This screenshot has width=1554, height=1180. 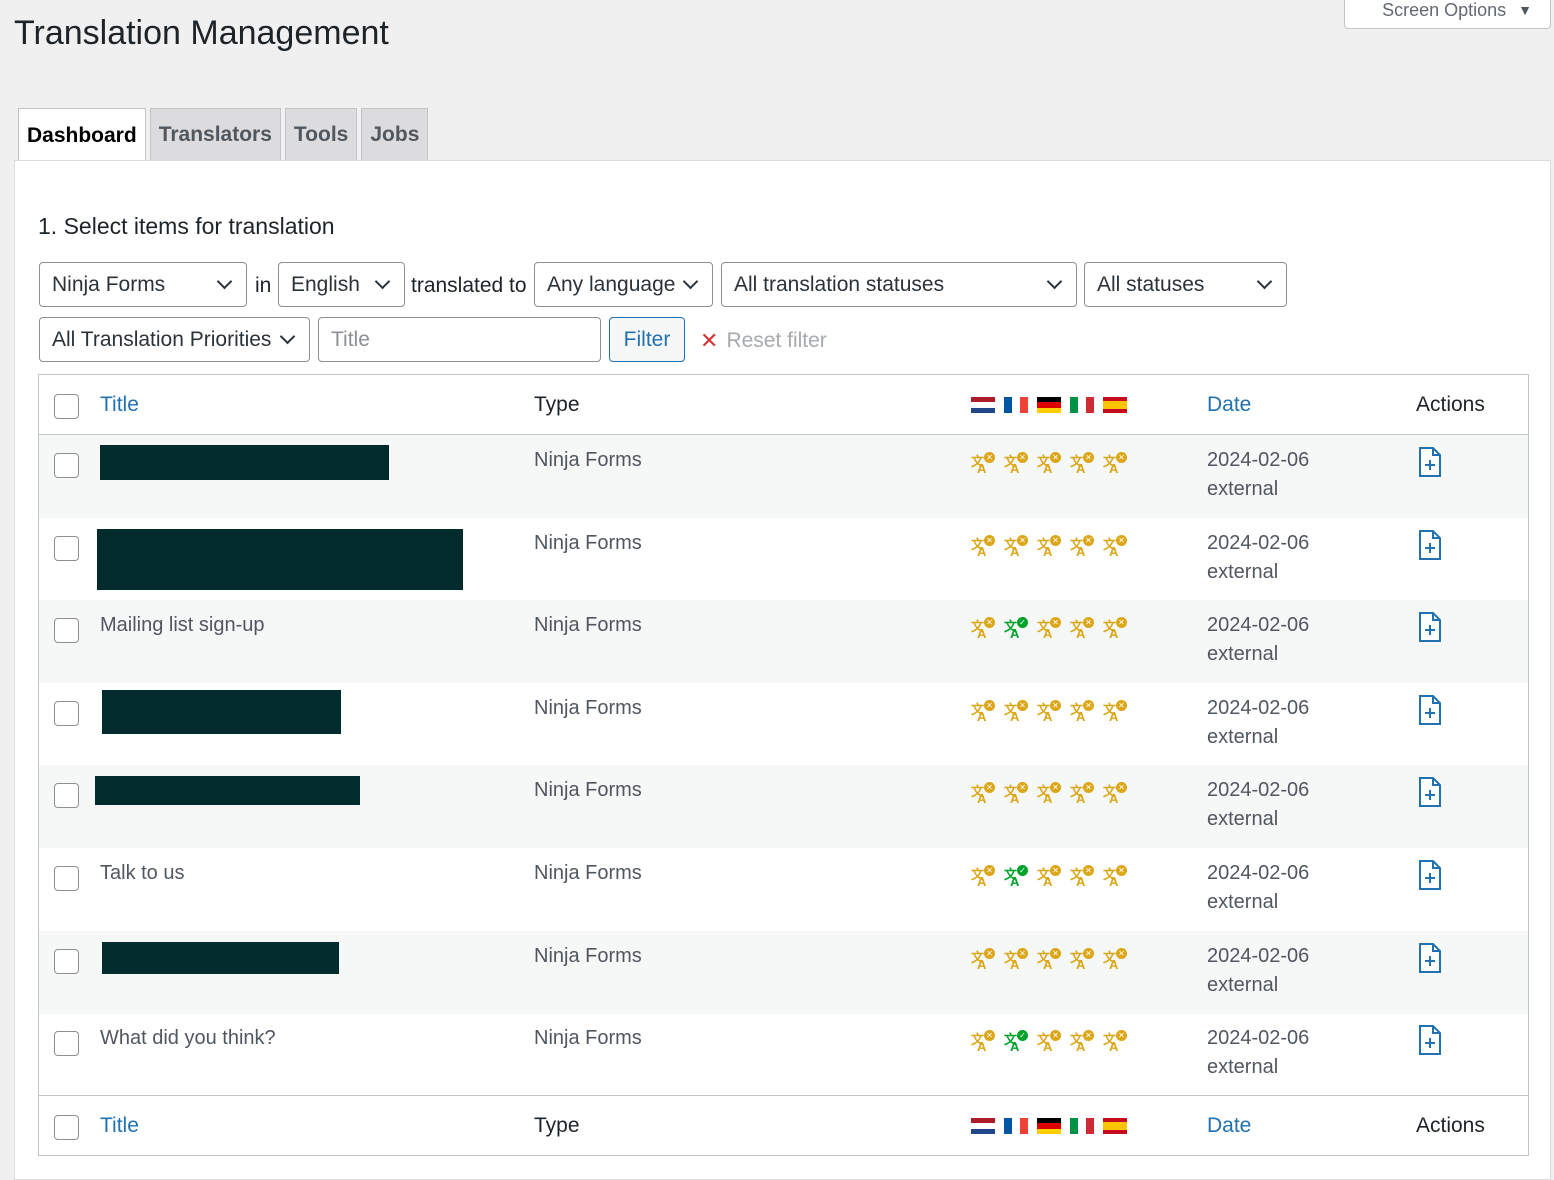 I want to click on tab-translators: Translators, so click(x=215, y=134).